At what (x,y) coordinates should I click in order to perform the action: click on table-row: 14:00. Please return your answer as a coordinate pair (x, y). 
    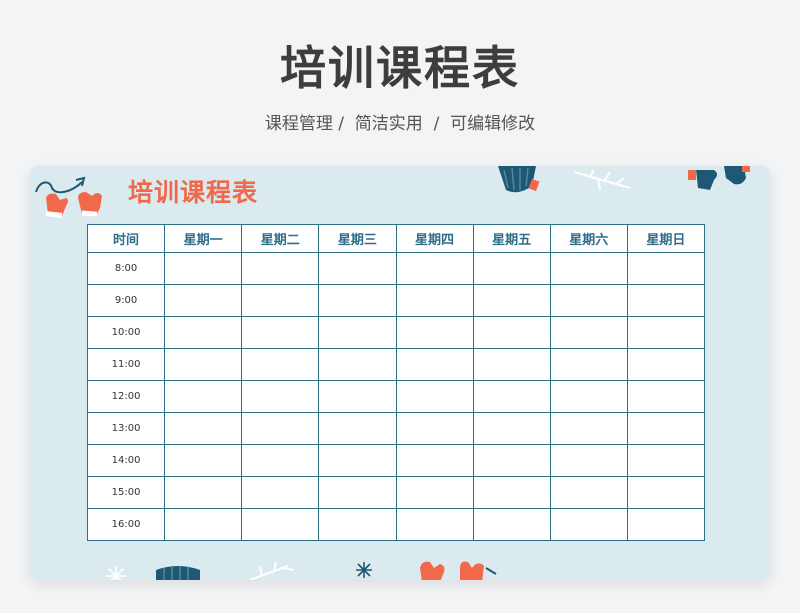
    Looking at the image, I should click on (396, 460).